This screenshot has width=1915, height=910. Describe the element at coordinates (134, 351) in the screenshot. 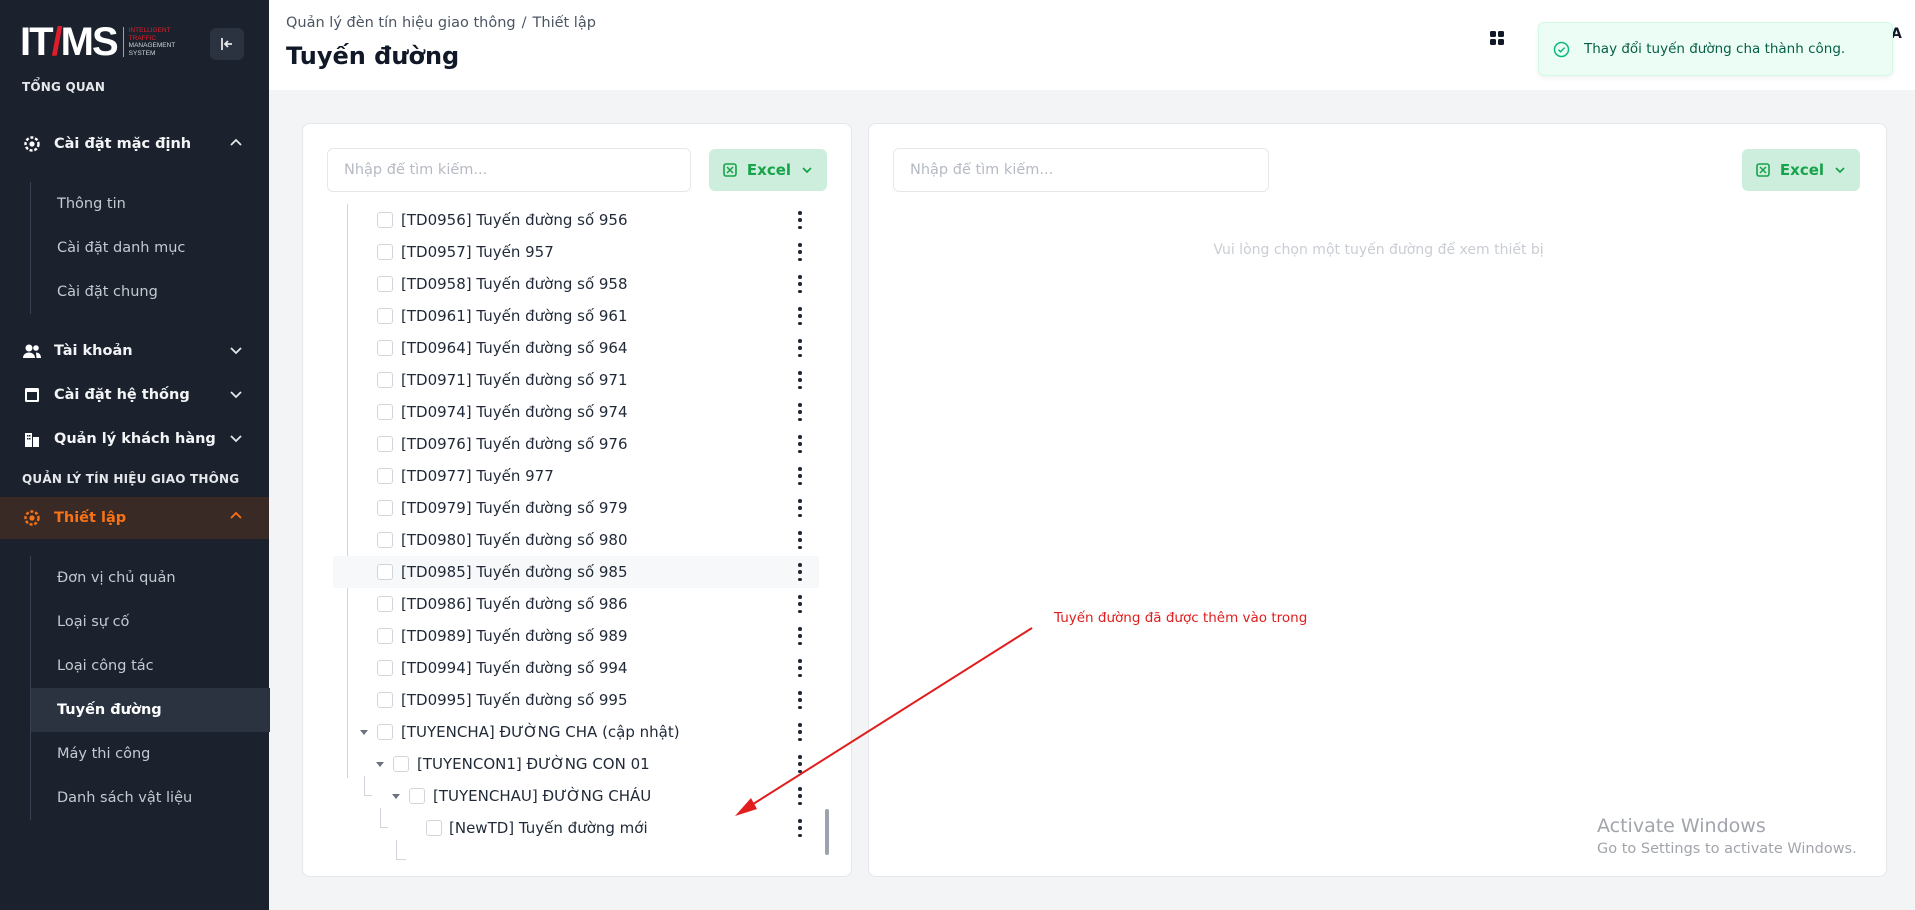

I see `menu-account: Tài khoản` at that location.